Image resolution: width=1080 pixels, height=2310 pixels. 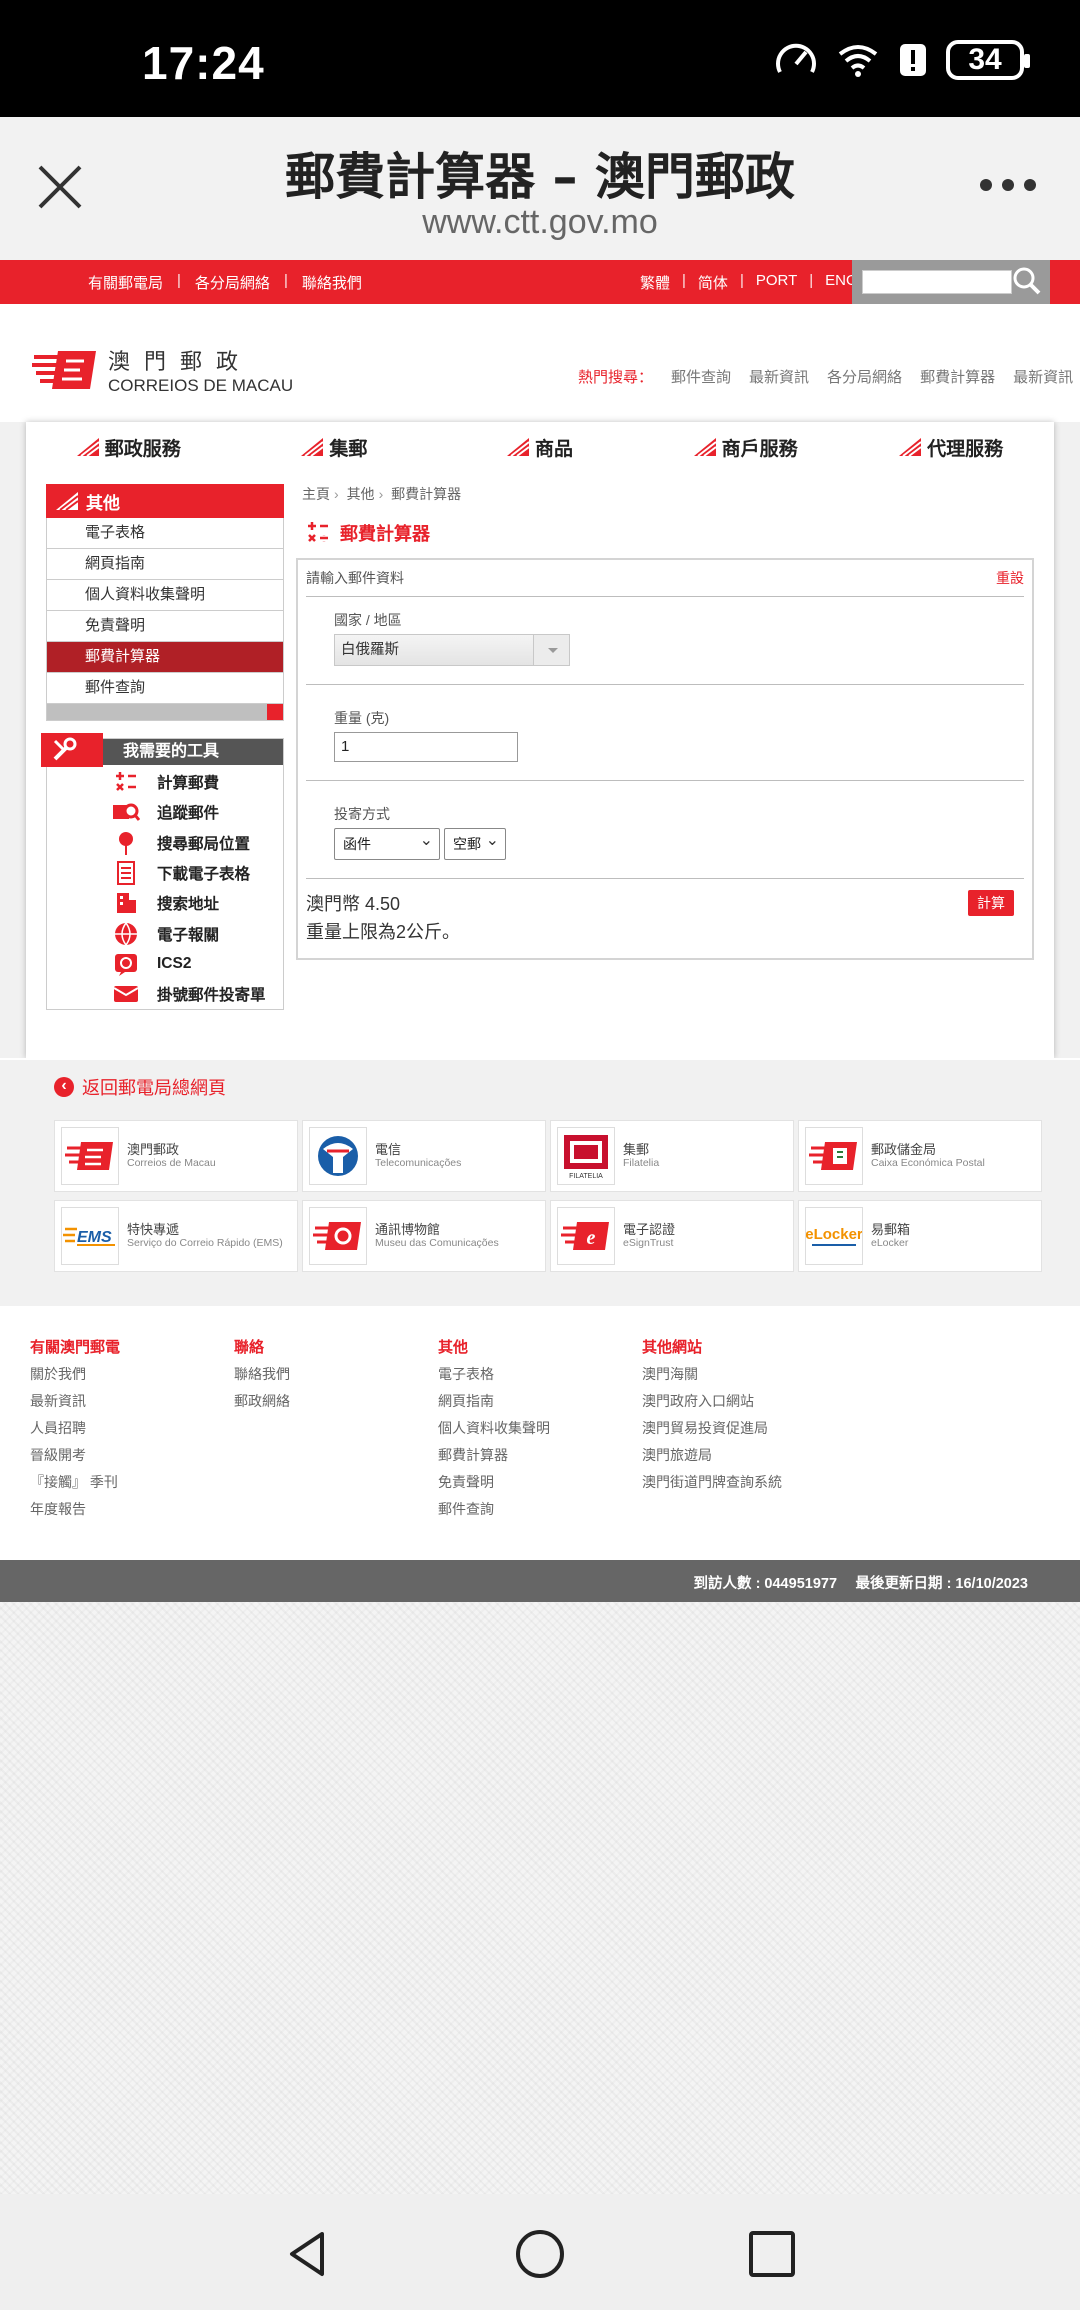 I want to click on tool-e-customs: 電子報關, so click(x=165, y=933).